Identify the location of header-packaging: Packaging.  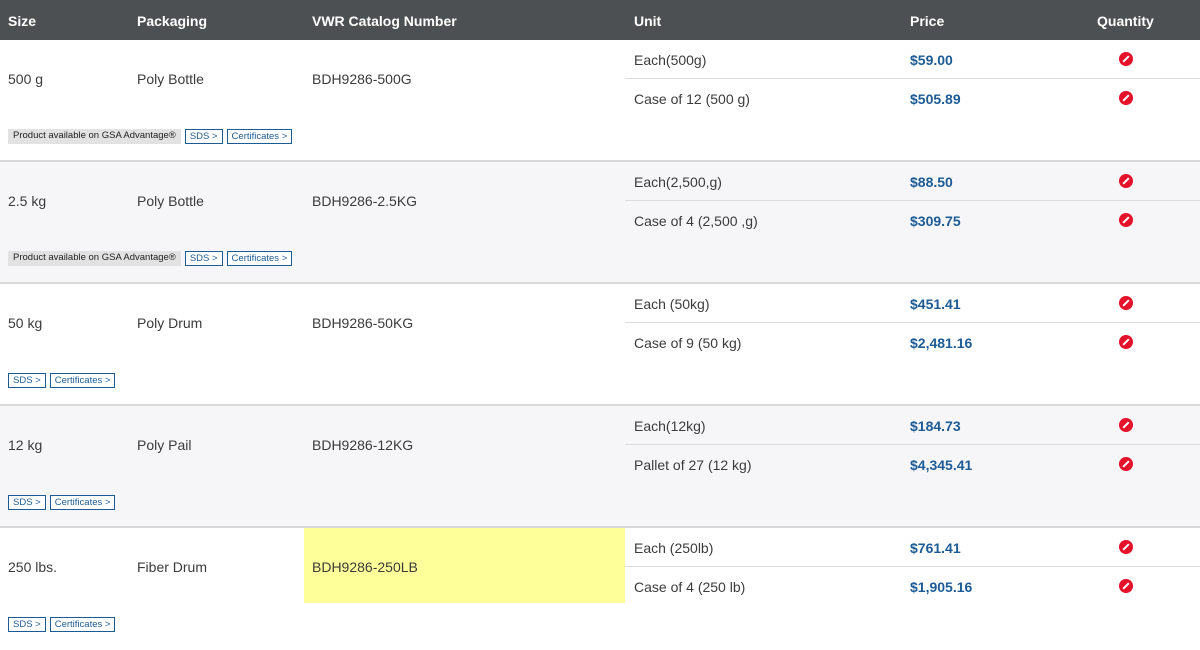
(172, 21).